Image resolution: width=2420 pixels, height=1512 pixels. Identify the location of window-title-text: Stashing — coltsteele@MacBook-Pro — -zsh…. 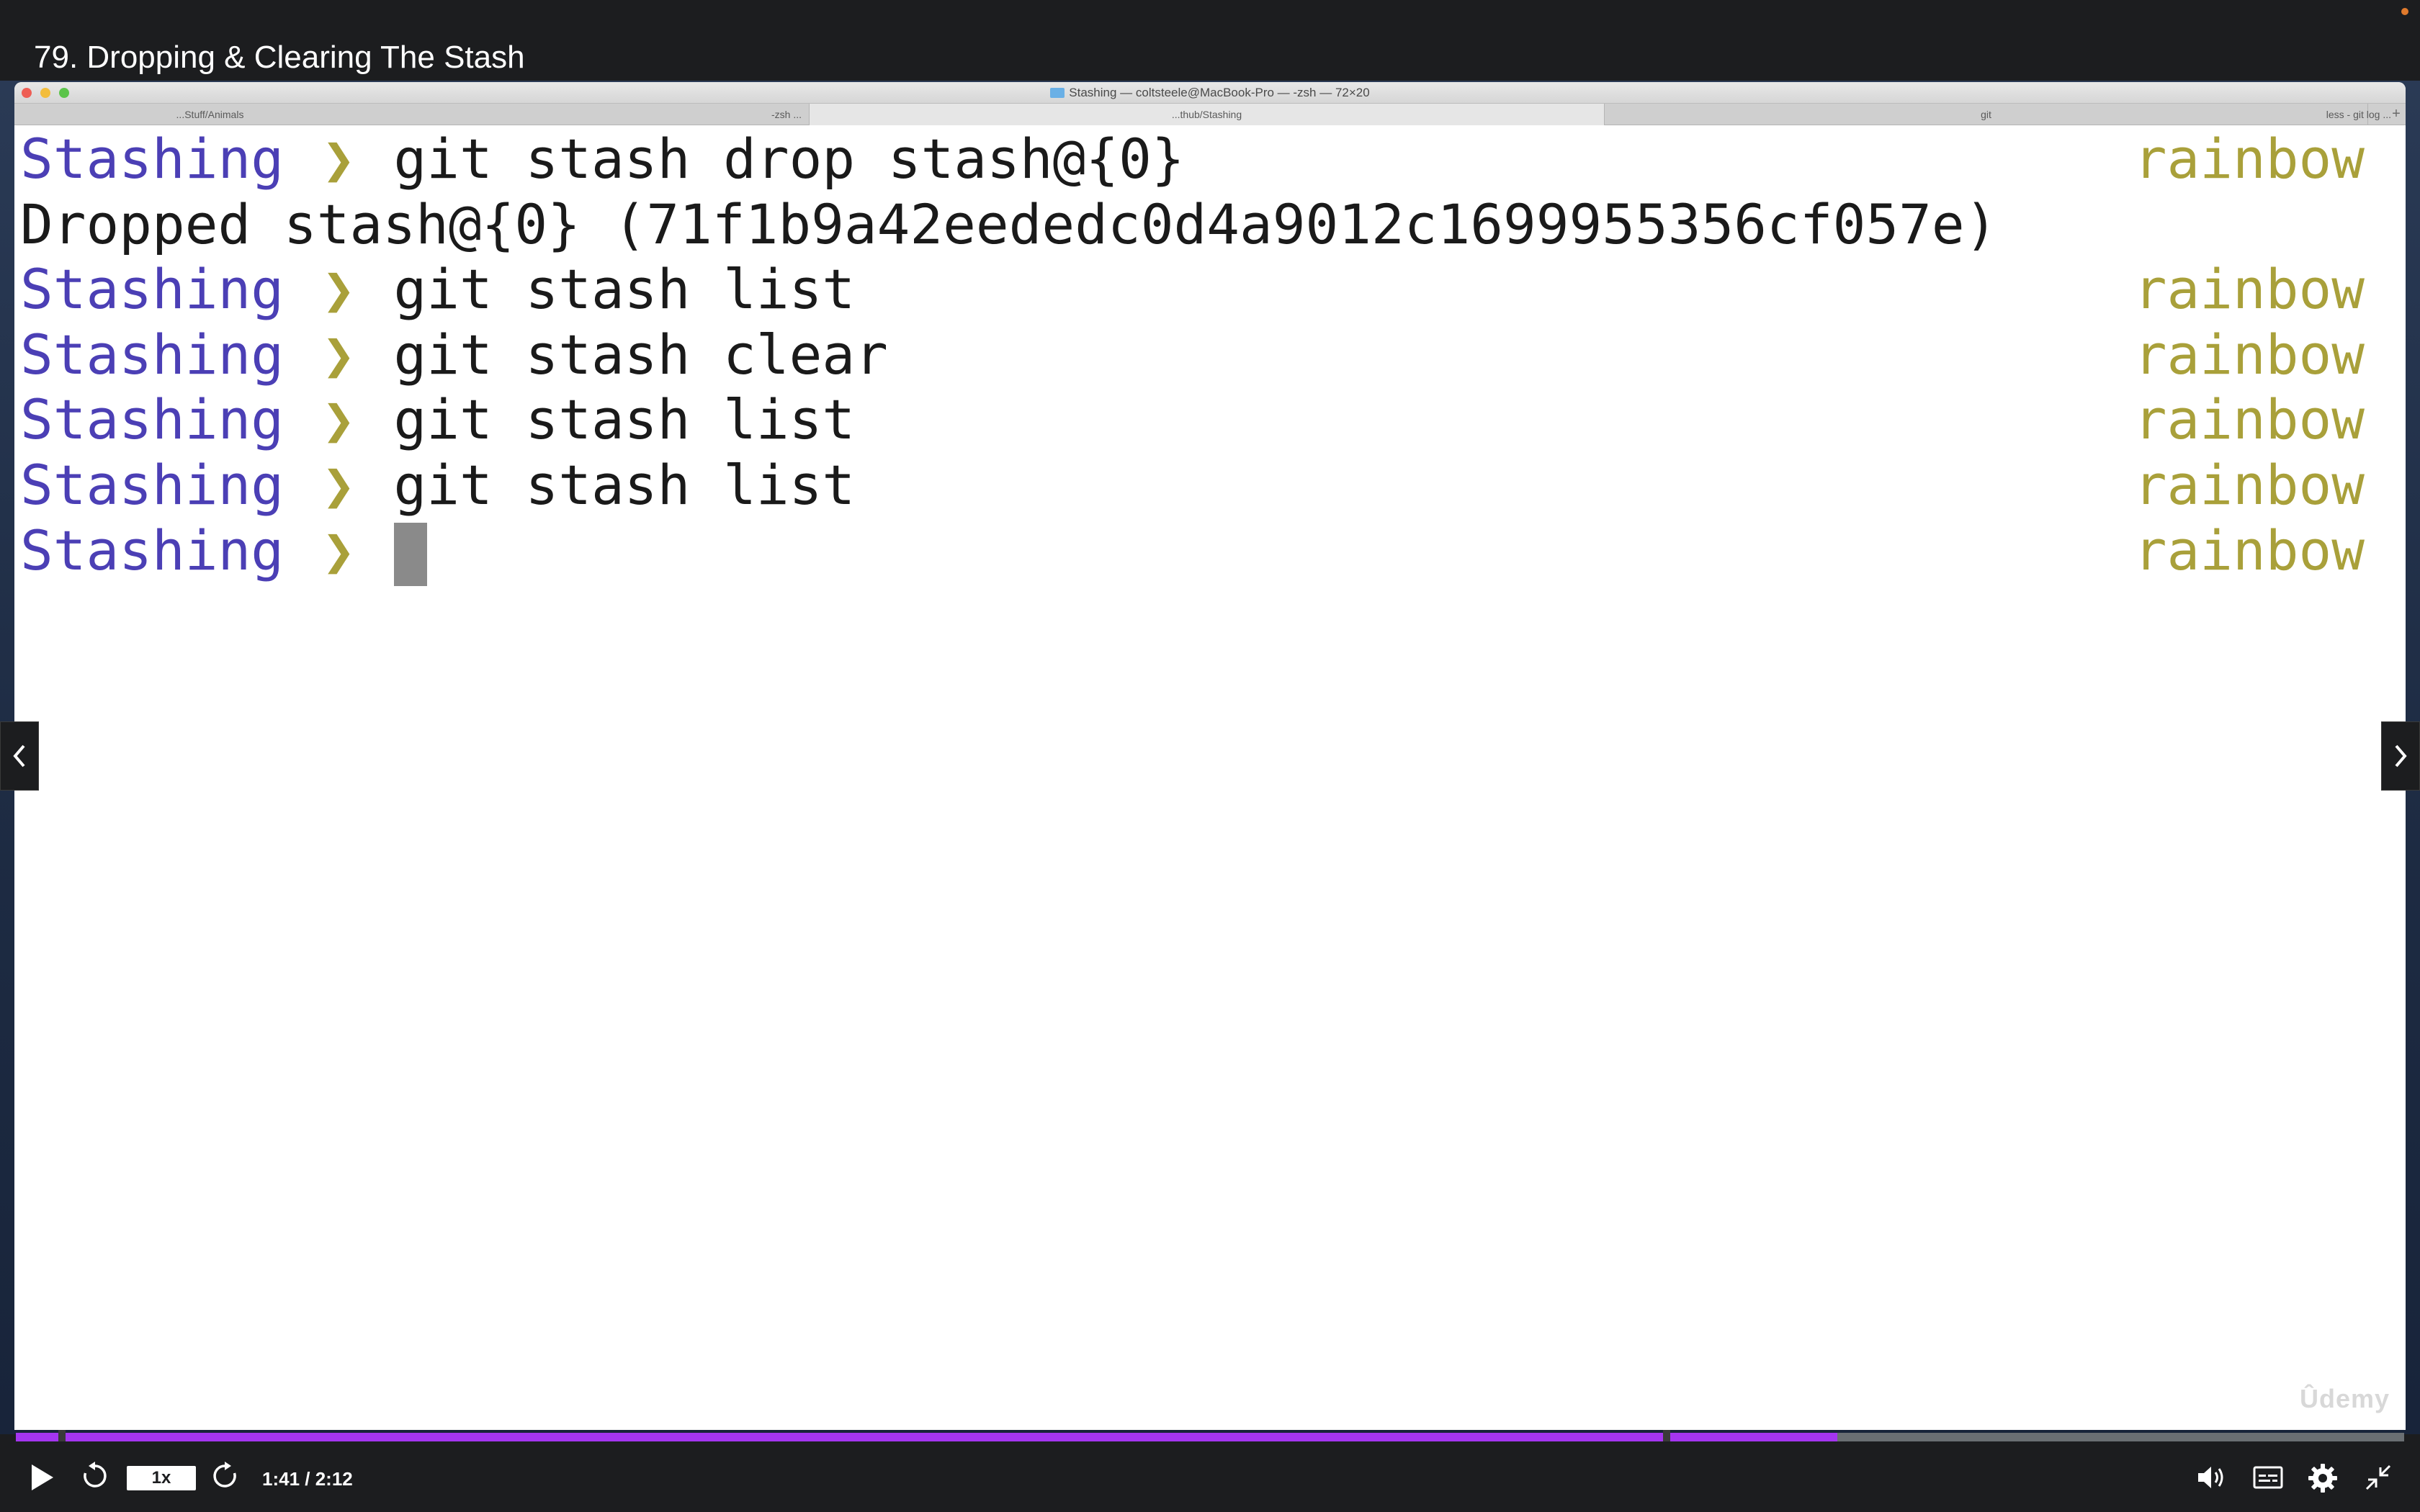
(1219, 92).